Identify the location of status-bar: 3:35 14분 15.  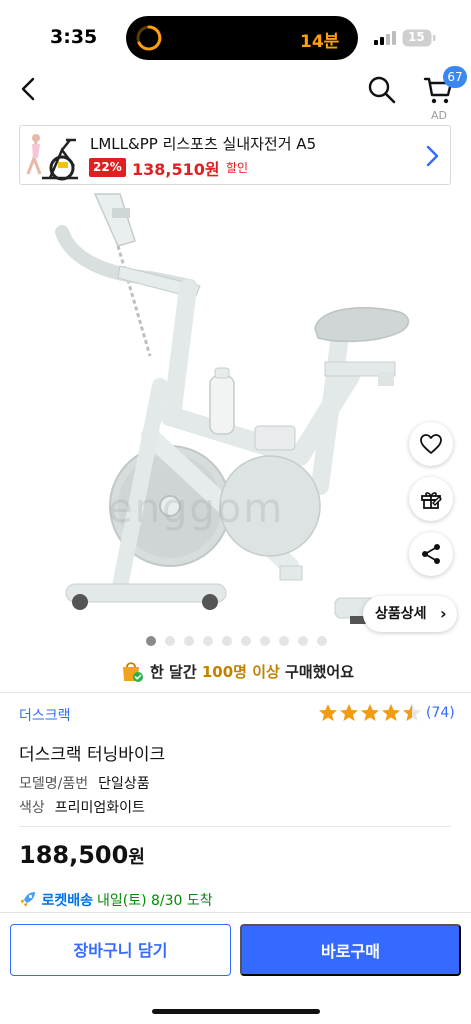
(235, 35).